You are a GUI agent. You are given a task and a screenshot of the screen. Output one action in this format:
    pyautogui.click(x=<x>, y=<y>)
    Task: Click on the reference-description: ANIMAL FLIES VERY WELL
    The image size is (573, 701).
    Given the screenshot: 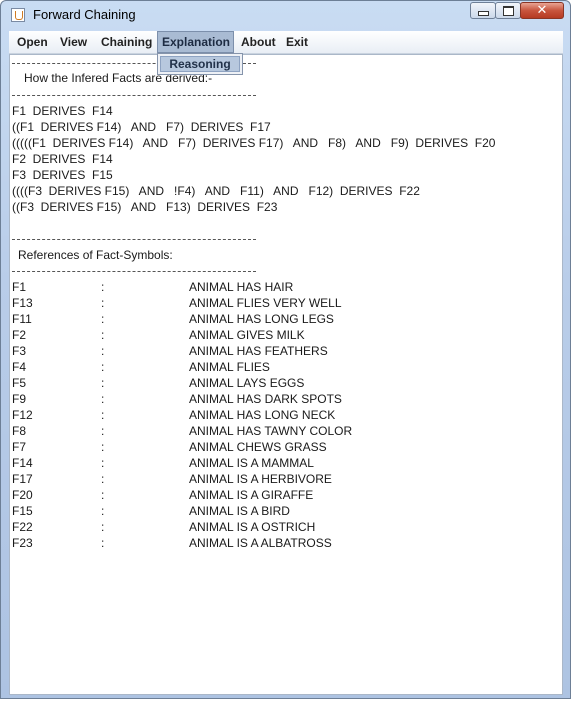 What is the action you would take?
    pyautogui.click(x=265, y=303)
    